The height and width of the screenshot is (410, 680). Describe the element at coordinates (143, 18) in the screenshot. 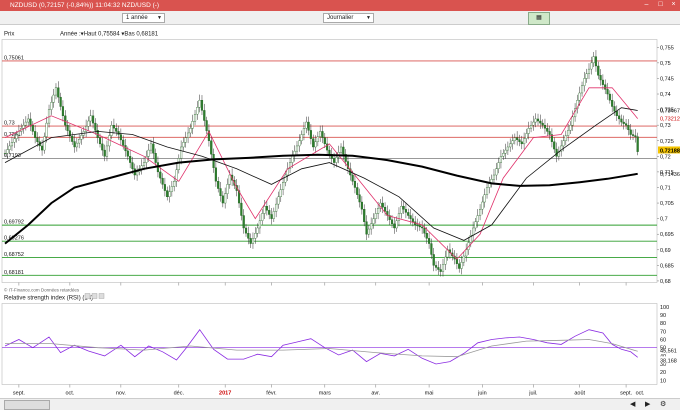

I see `period-select: 1 année ▼` at that location.